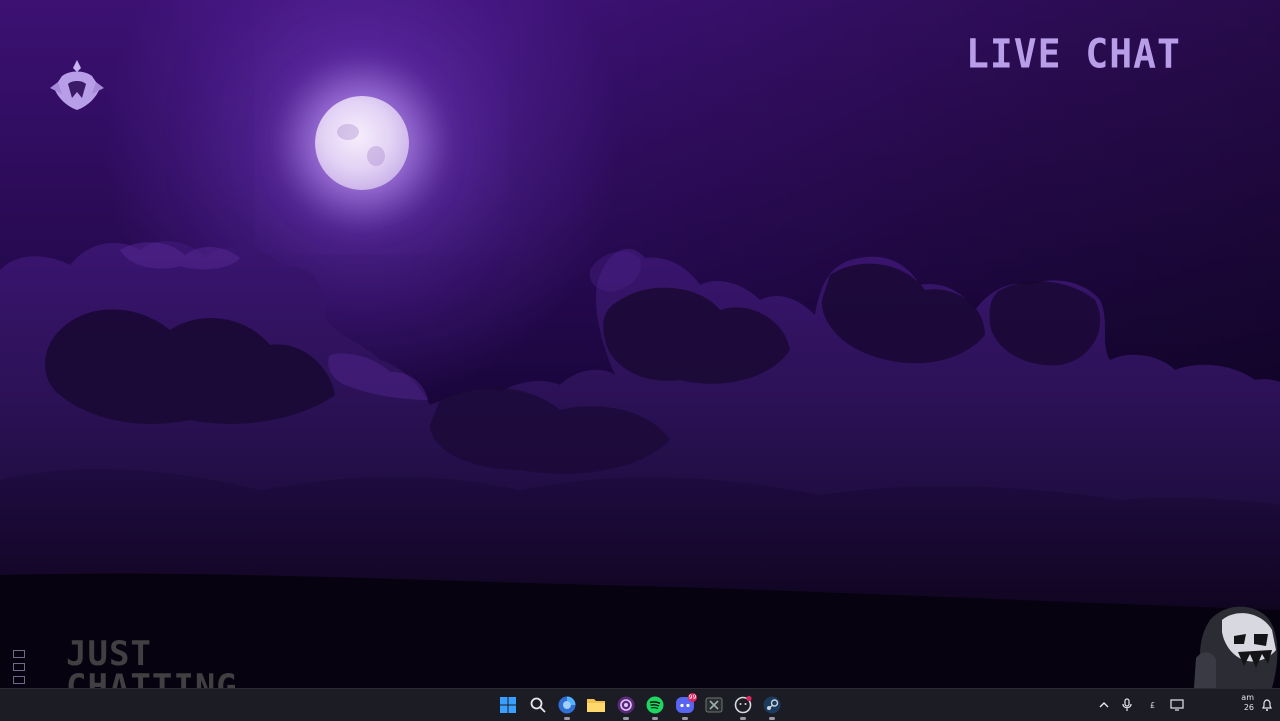  I want to click on browser-icon, so click(567, 705).